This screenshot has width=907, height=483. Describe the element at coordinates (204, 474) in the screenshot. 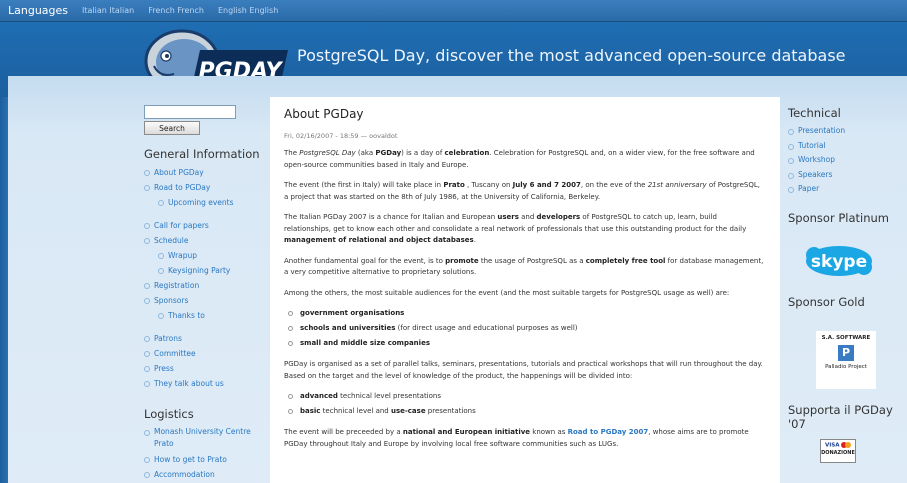

I see `nav-item-accommodation: Accommodation` at that location.